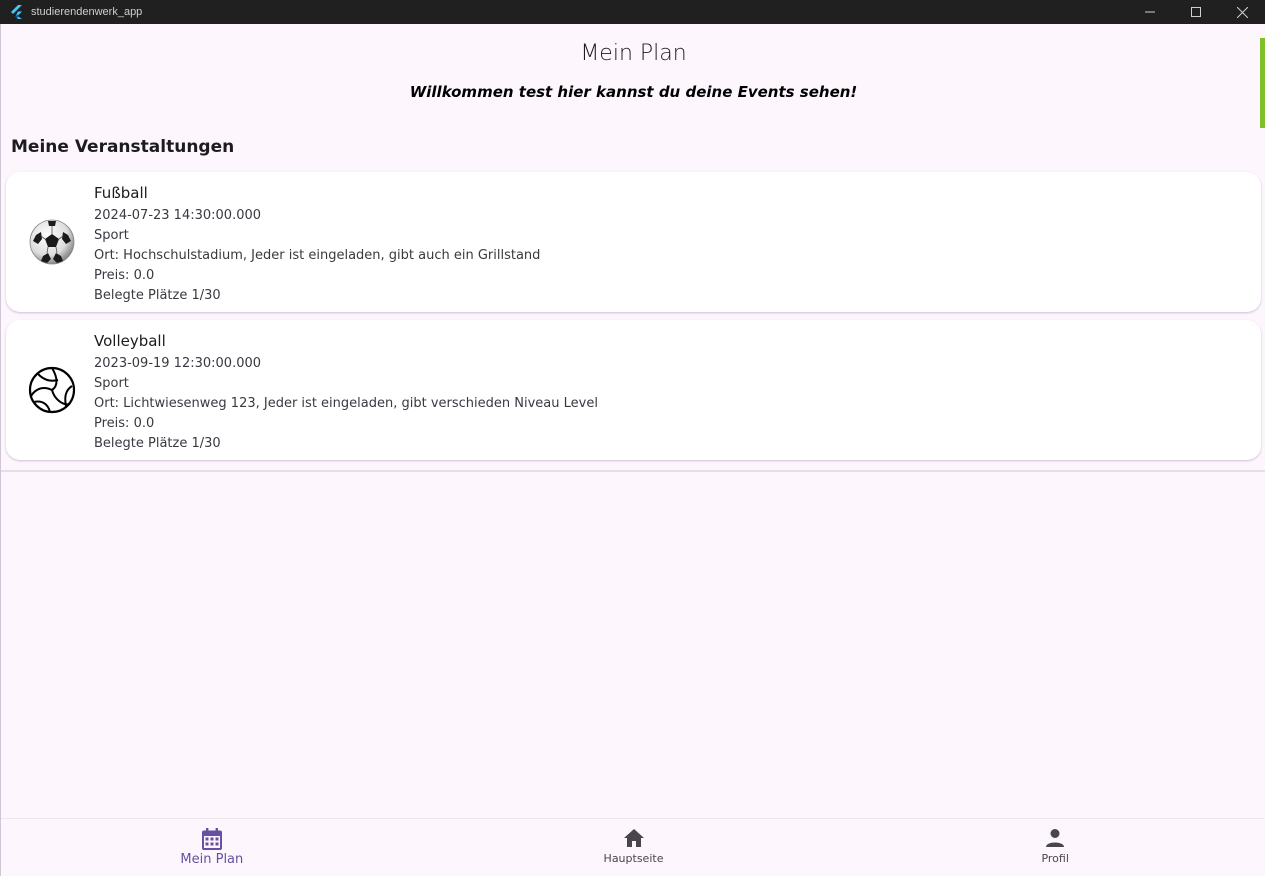 This screenshot has width=1265, height=876. Describe the element at coordinates (632, 12) in the screenshot. I see `window-titlebar: studierendenwerk_app` at that location.